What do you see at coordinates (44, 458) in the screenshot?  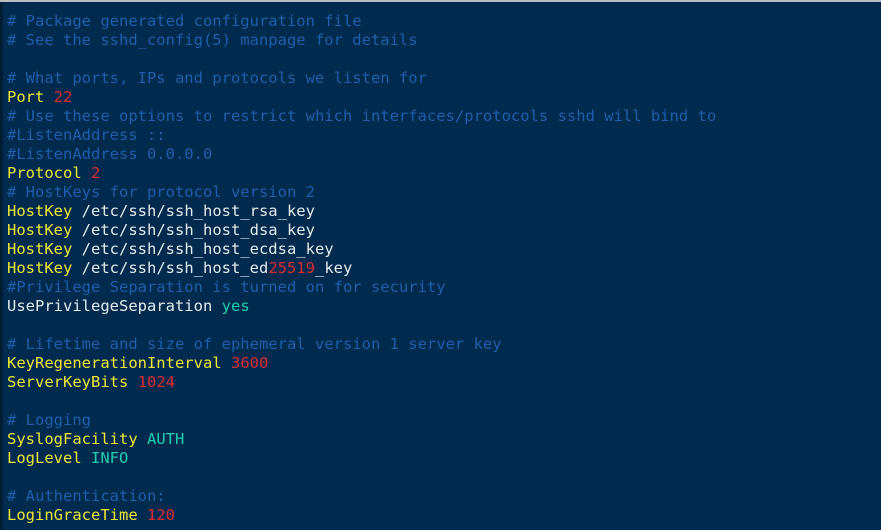 I see `token-keyword: LogLevel` at bounding box center [44, 458].